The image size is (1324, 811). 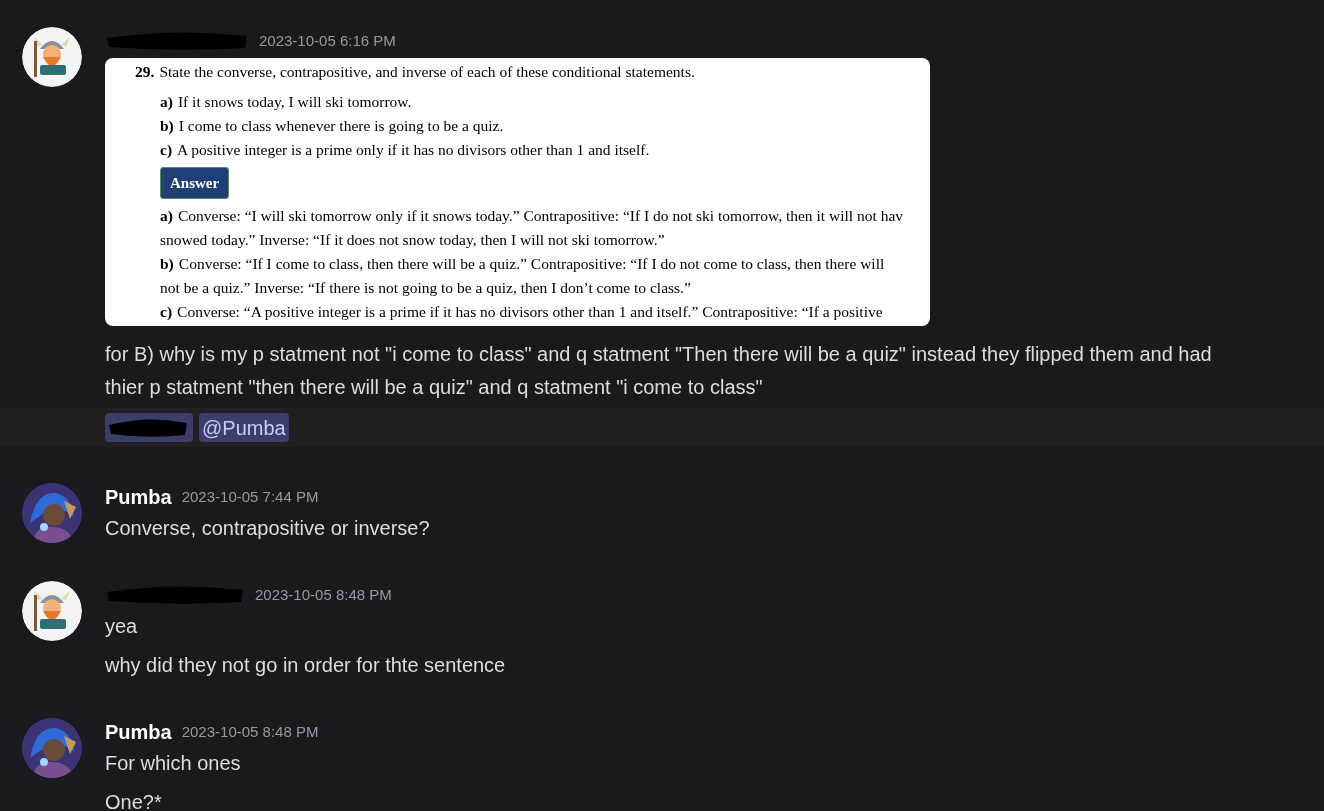 What do you see at coordinates (166, 150) in the screenshot?
I see `item-label: c)` at bounding box center [166, 150].